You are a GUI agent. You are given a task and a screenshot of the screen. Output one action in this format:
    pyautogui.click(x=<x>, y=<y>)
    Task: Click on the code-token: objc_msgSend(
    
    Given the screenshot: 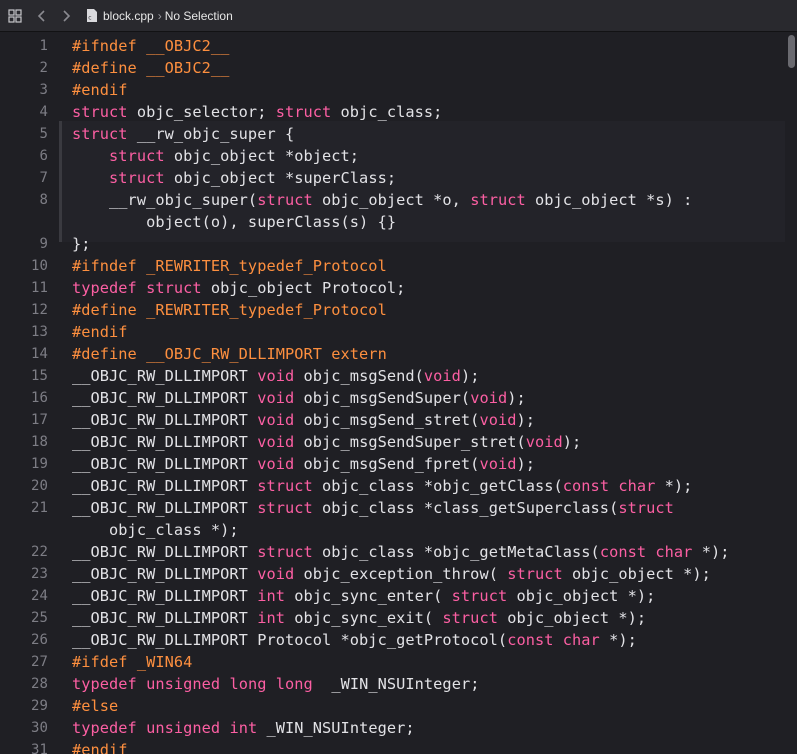 What is the action you would take?
    pyautogui.click(x=359, y=376)
    